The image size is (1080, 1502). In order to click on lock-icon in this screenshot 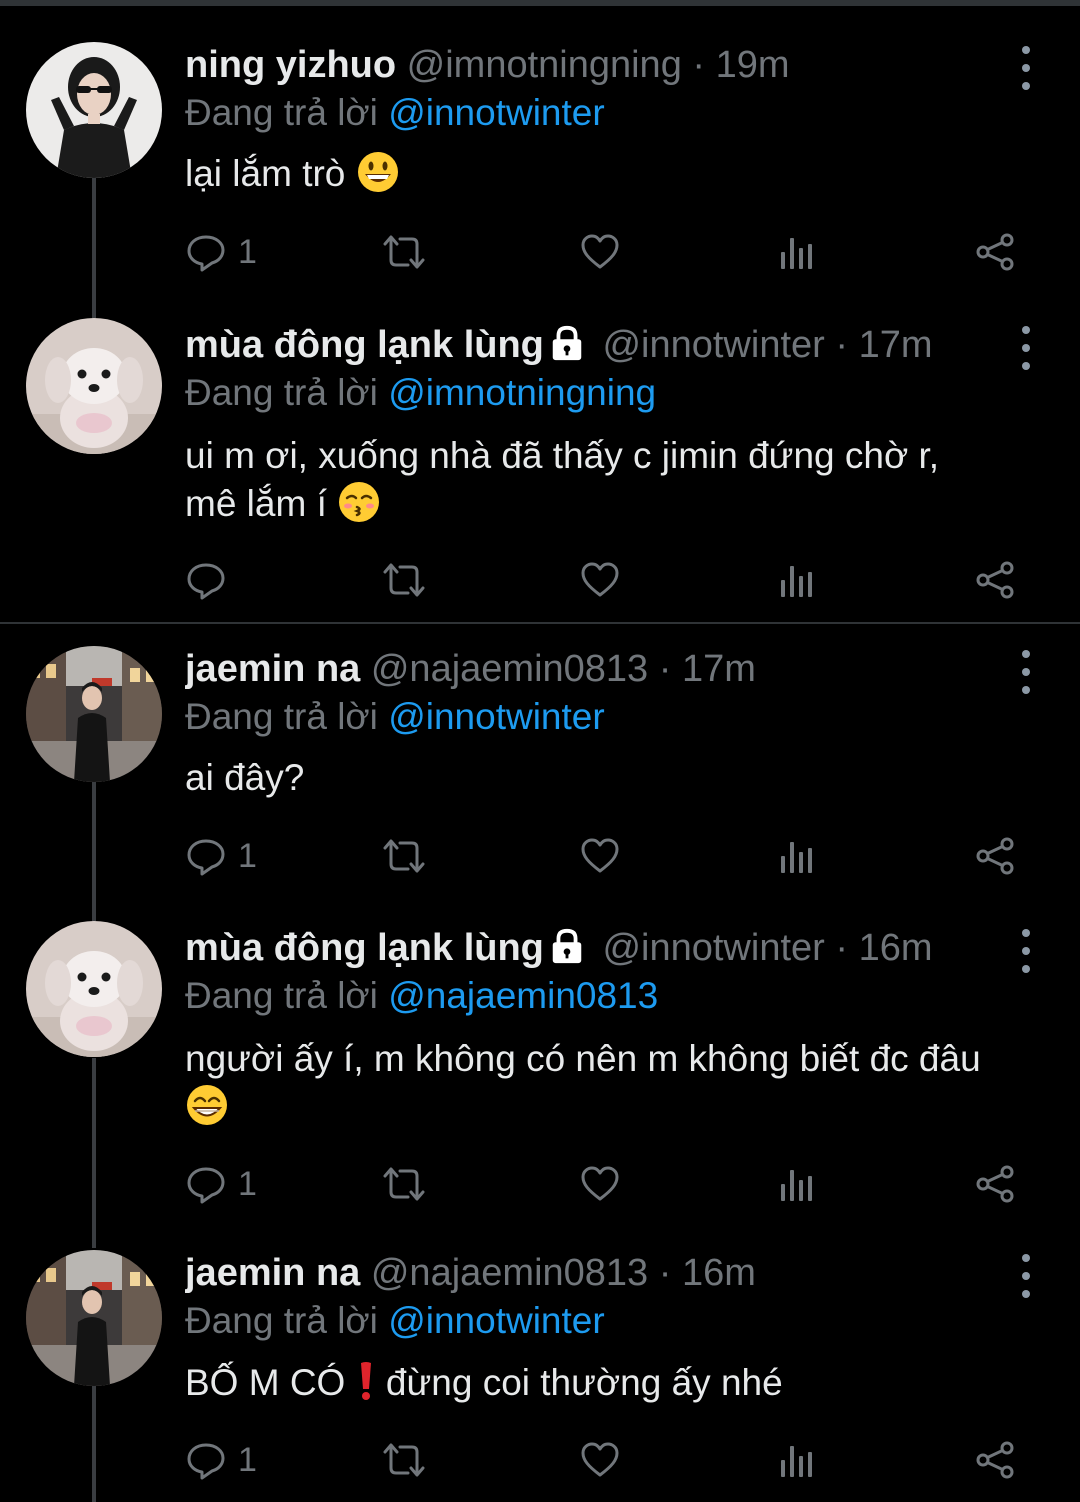, I will do `click(567, 946)`.